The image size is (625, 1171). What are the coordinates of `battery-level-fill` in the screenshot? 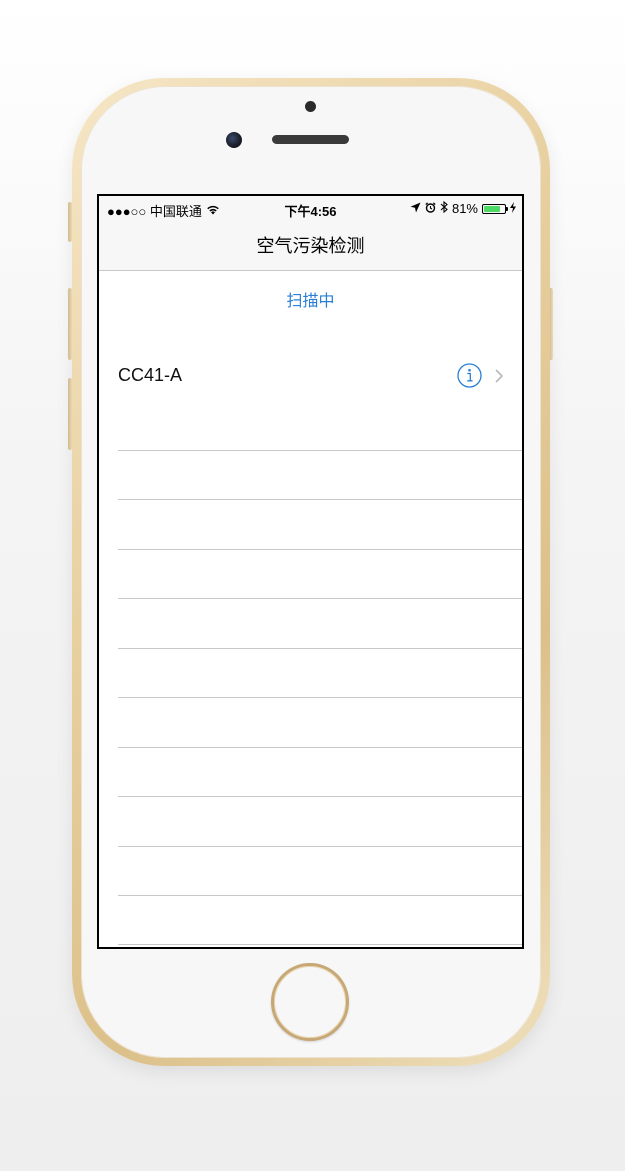 It's located at (492, 208).